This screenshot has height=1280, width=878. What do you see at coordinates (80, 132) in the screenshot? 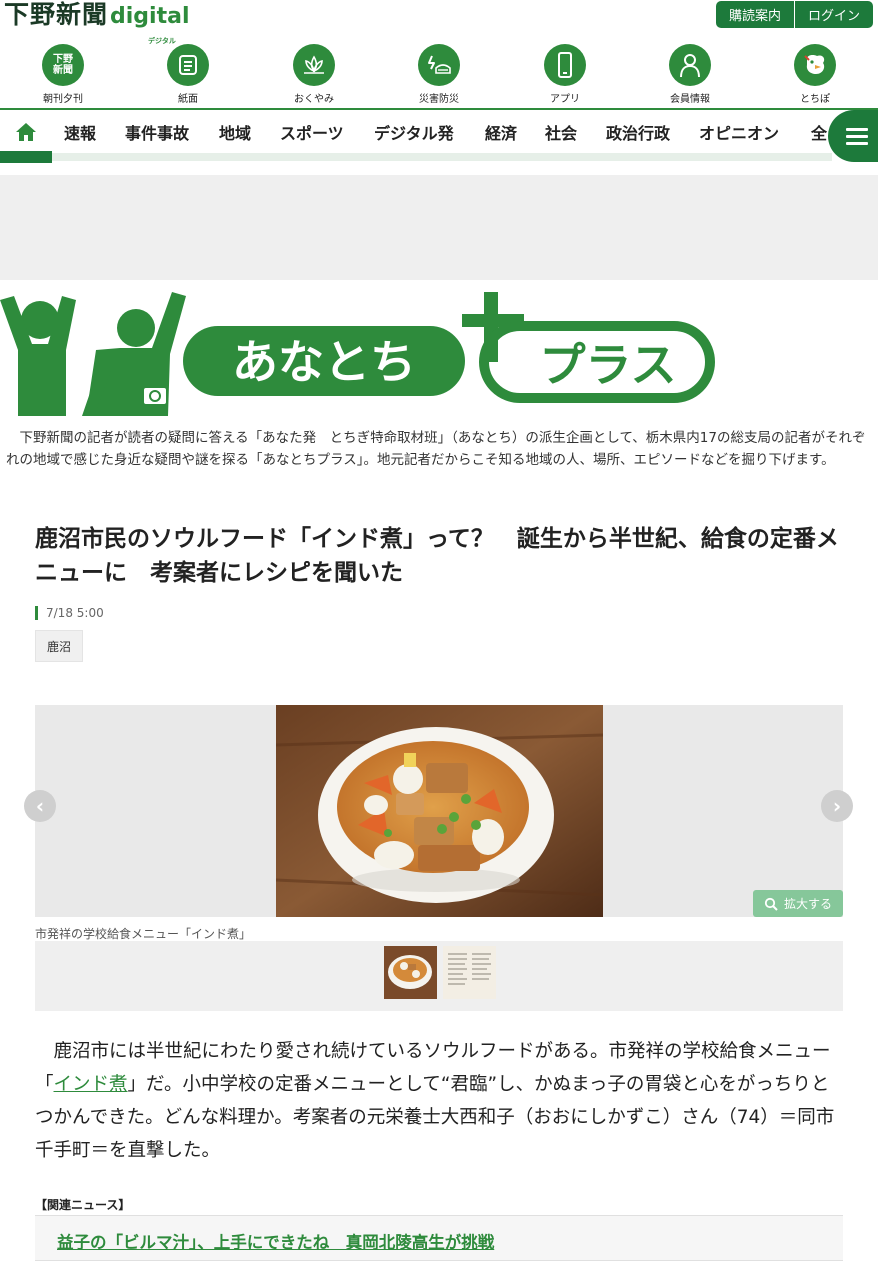
I see `category-item: 速報` at bounding box center [80, 132].